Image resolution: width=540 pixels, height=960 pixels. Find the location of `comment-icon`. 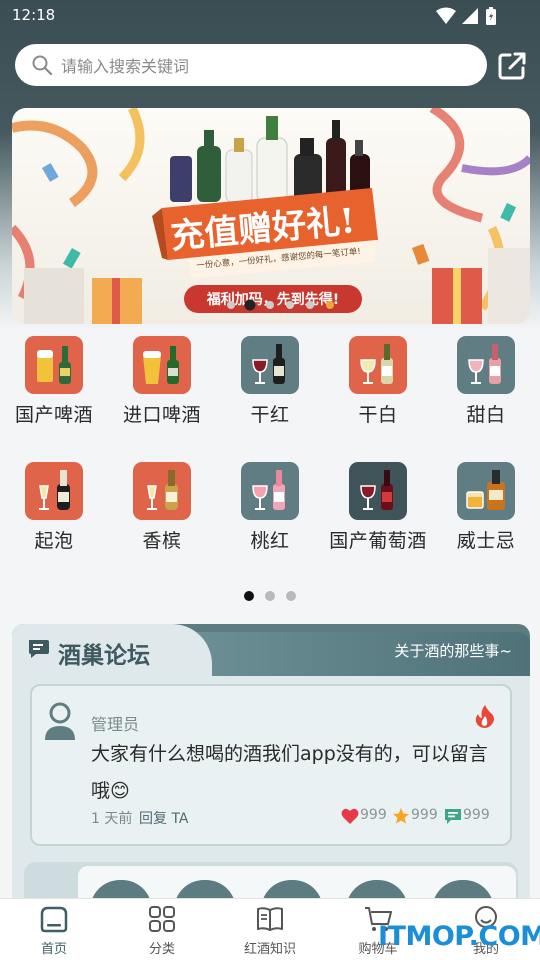

comment-icon is located at coordinates (453, 816).